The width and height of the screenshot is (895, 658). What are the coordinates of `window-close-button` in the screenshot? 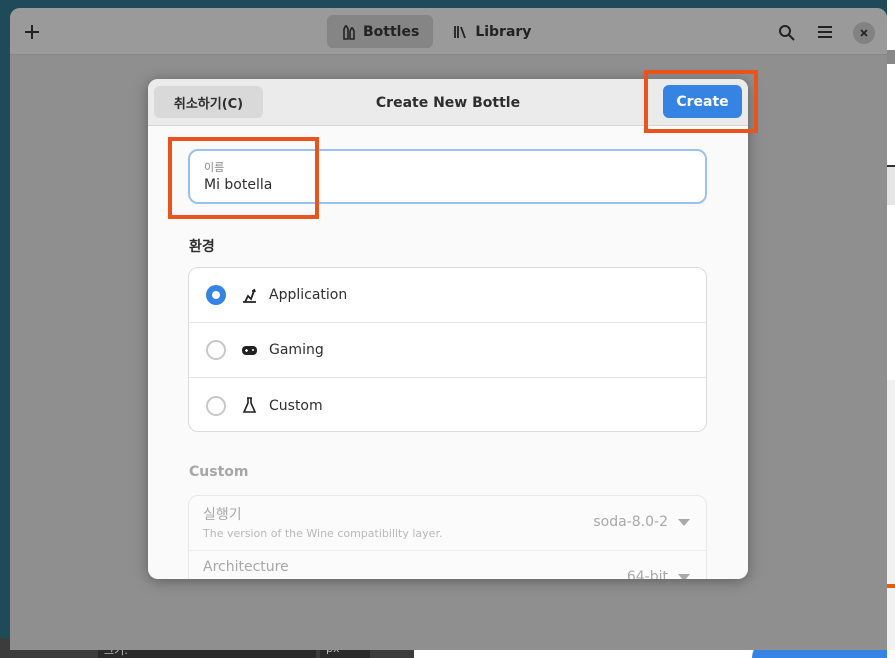 It's located at (864, 33).